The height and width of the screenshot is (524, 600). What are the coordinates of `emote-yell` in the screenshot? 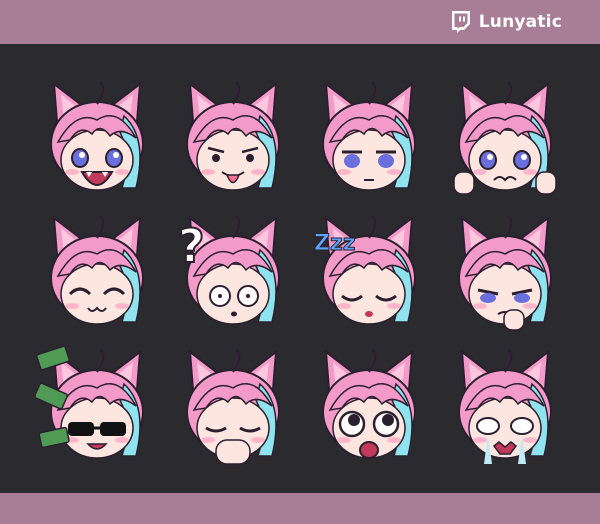 It's located at (97, 137).